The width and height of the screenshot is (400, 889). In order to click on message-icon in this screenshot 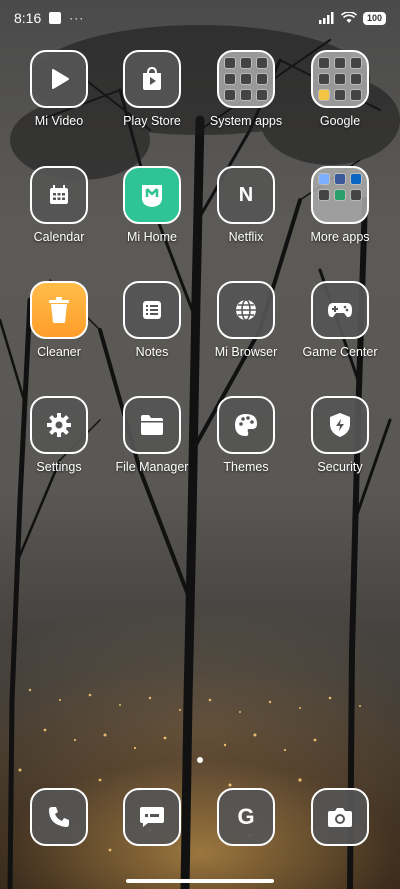, I will do `click(152, 817)`.